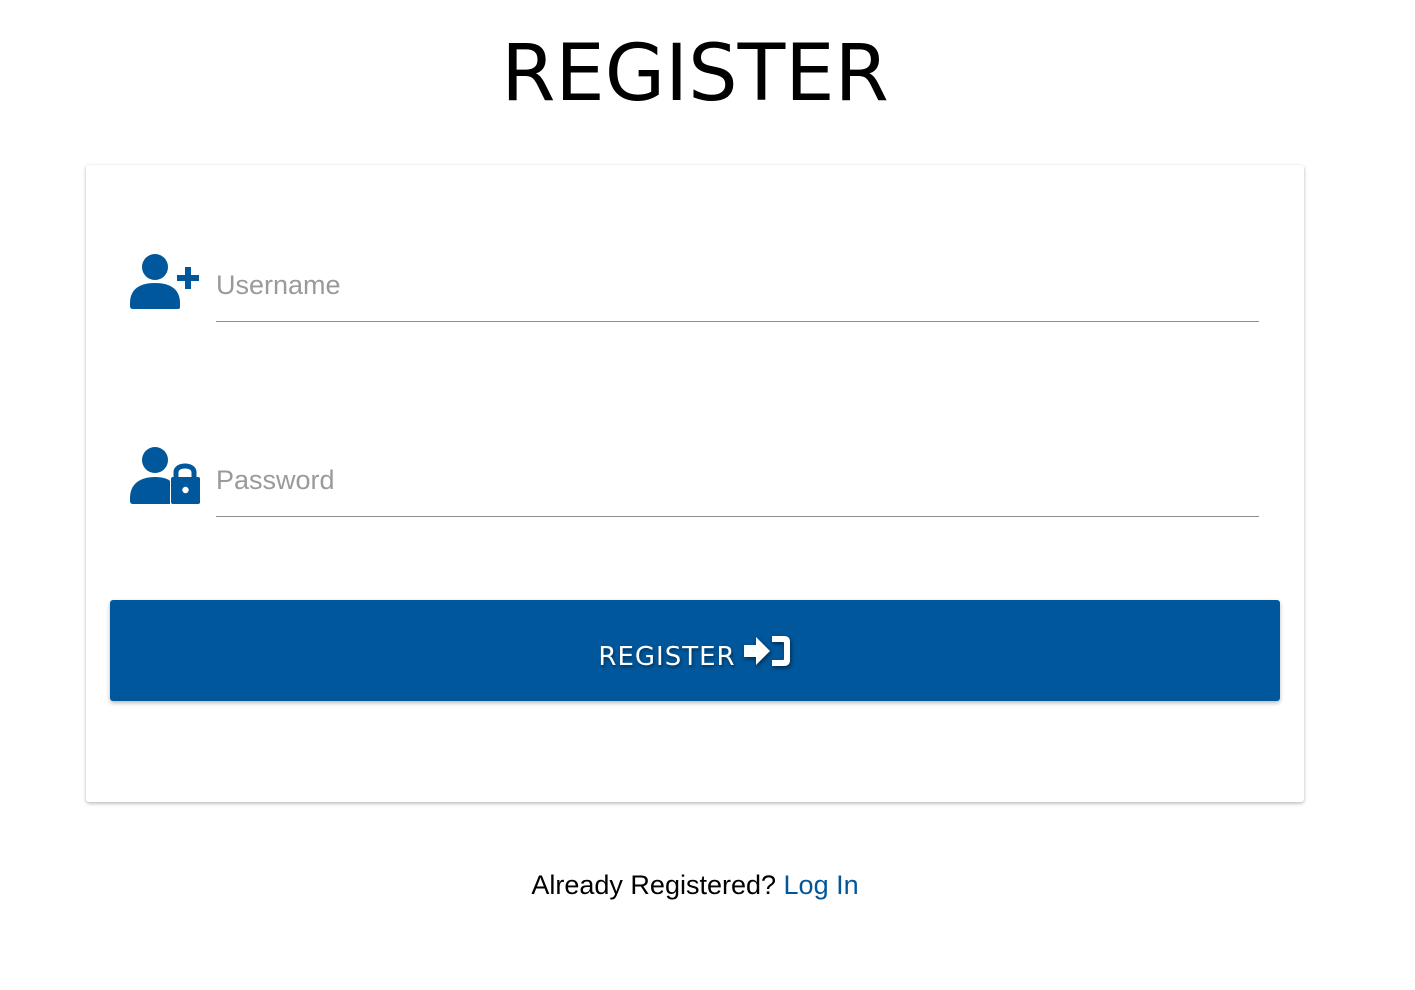 This screenshot has width=1415, height=990. I want to click on user-plus-icon, so click(164, 281).